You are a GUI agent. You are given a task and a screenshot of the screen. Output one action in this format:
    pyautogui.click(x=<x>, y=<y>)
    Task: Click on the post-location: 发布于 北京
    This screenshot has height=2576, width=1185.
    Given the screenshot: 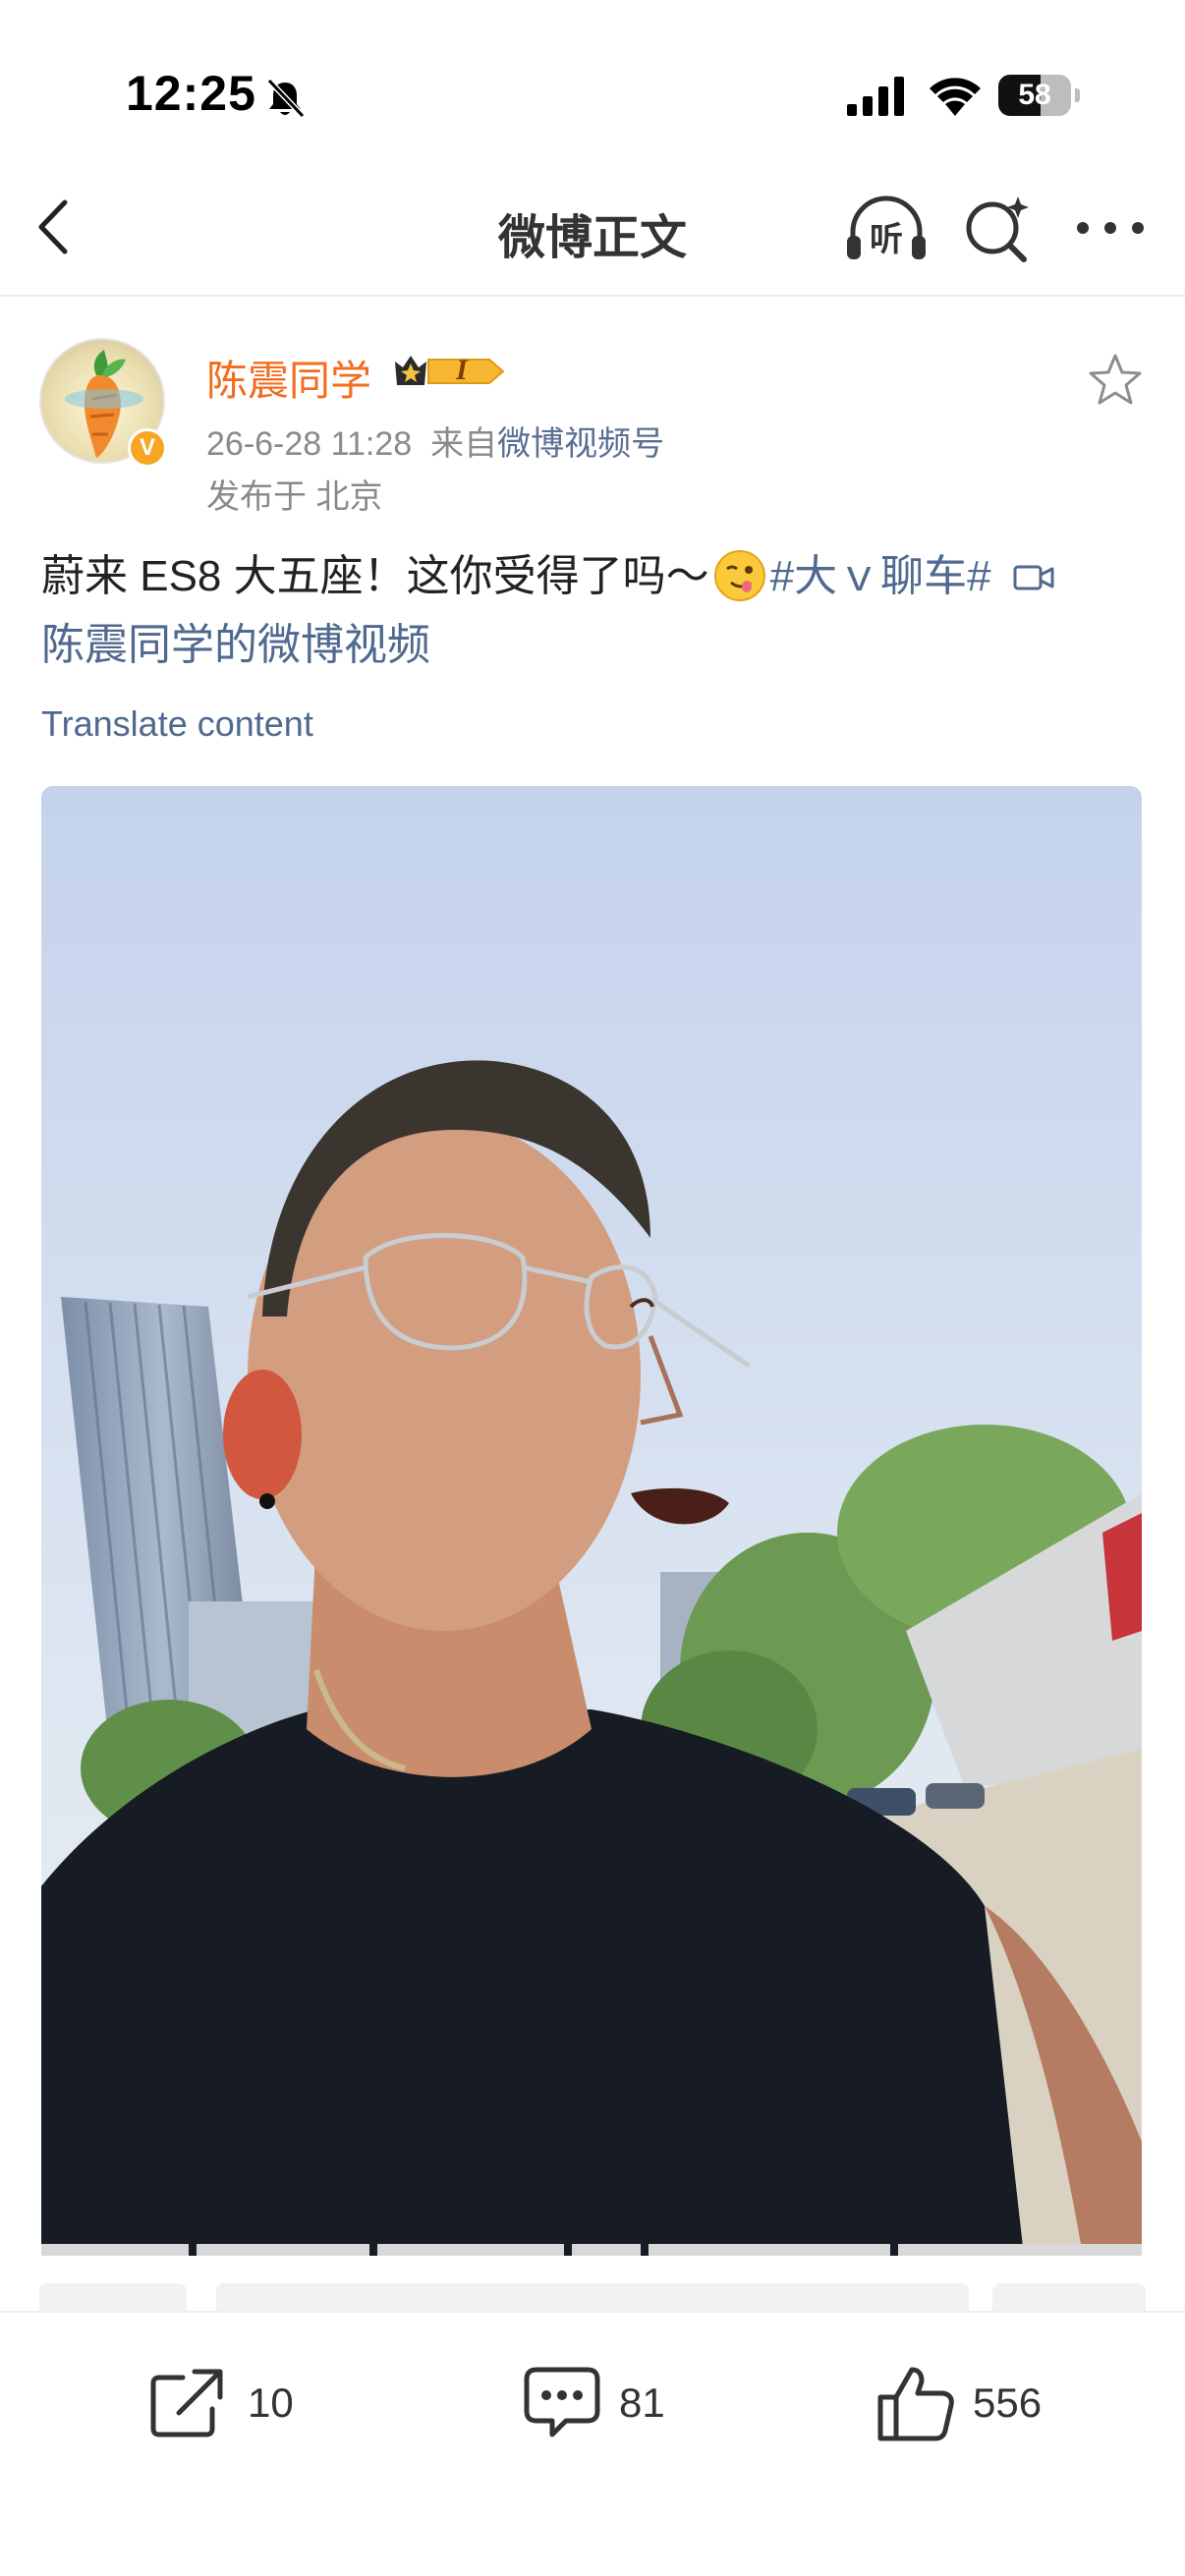 What is the action you would take?
    pyautogui.click(x=294, y=497)
    